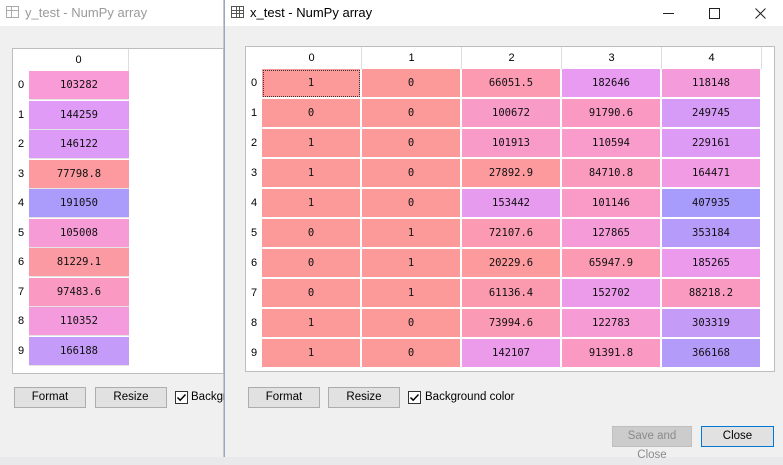  What do you see at coordinates (79, 321) in the screenshot?
I see `table-cell: 110352` at bounding box center [79, 321].